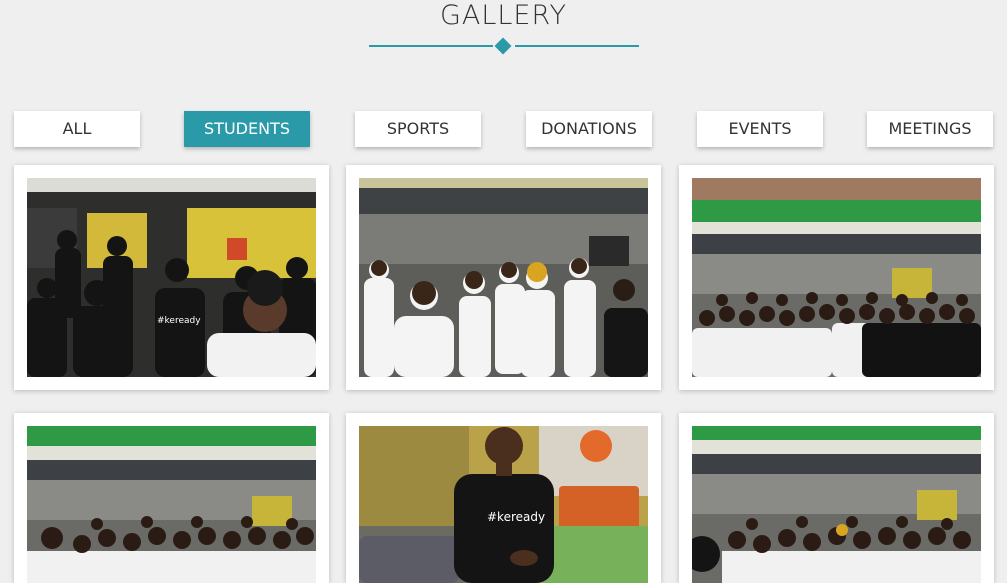  I want to click on title-divider, so click(504, 46).